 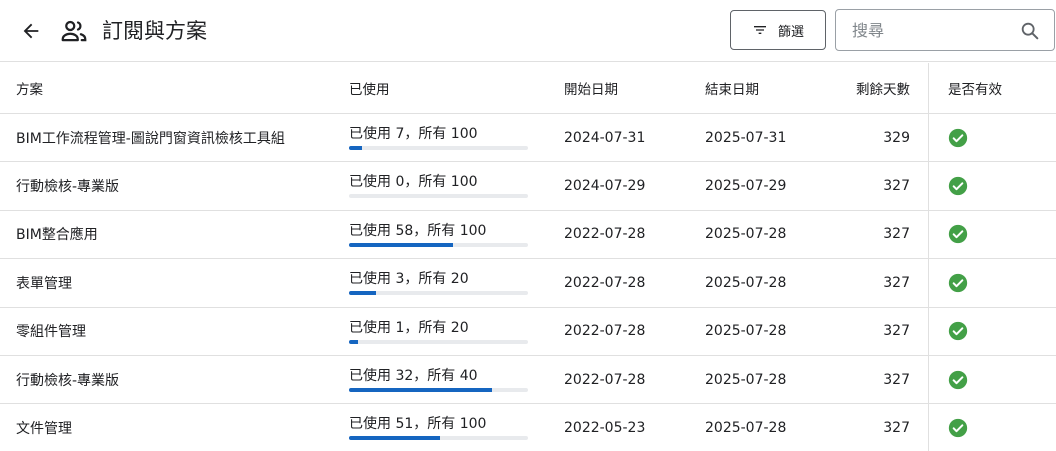 I want to click on search-icon, so click(x=1030, y=31).